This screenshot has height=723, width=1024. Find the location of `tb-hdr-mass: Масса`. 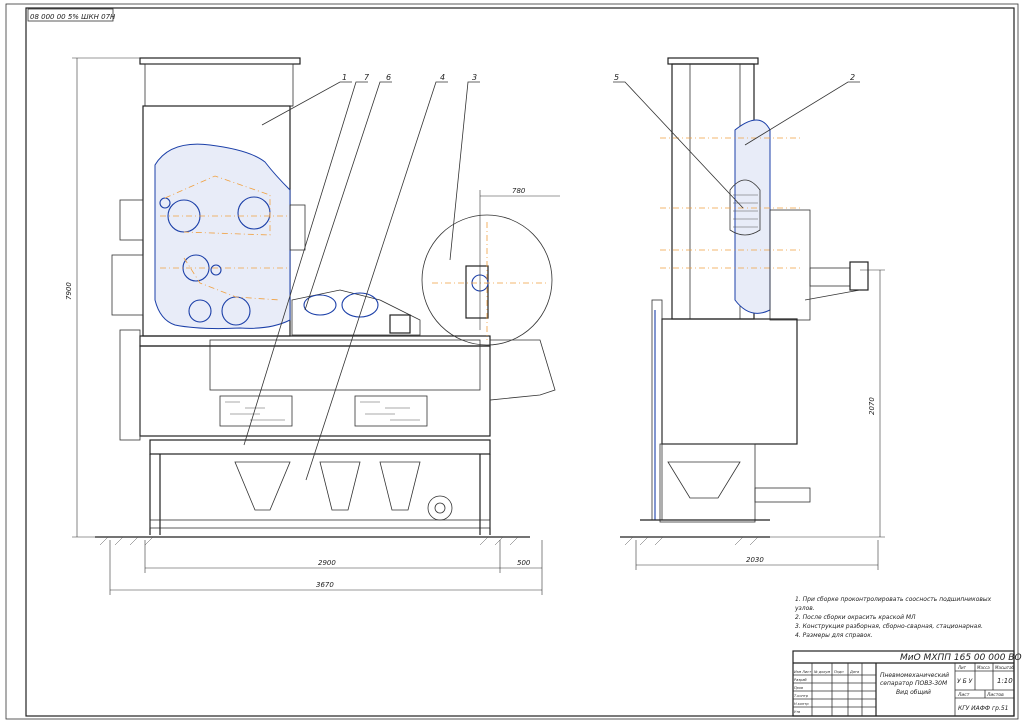

tb-hdr-mass: Масса is located at coordinates (983, 667).